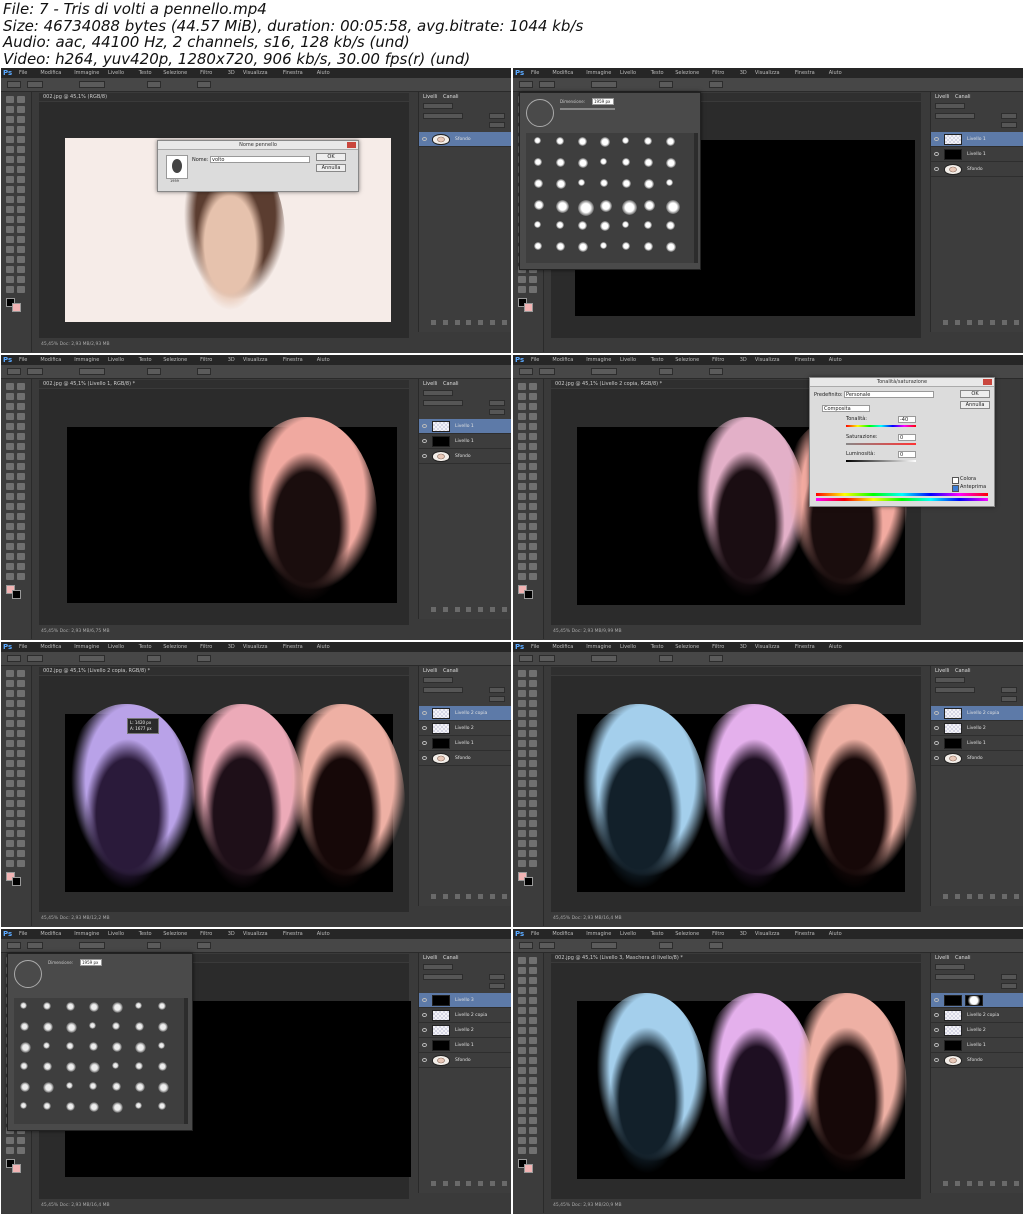 The image size is (1024, 1218). I want to click on adjustment-icon, so click(469, 609).